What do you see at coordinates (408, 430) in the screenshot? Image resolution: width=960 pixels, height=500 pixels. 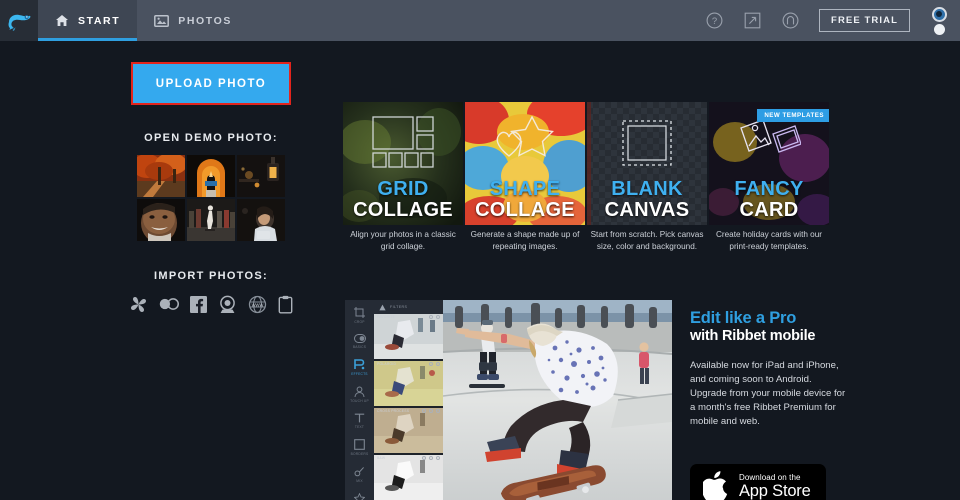 I see `filter-thumb-cross-process: CROSS PROCESS` at bounding box center [408, 430].